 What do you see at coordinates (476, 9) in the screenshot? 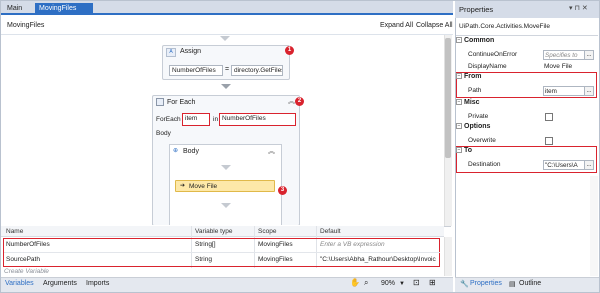
I see `properties-title: Properties` at bounding box center [476, 9].